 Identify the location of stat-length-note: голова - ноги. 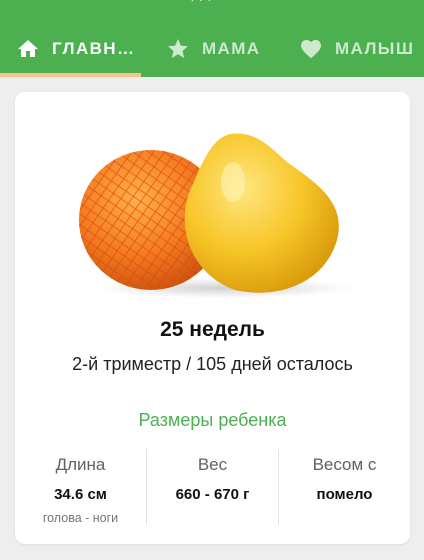
(80, 518).